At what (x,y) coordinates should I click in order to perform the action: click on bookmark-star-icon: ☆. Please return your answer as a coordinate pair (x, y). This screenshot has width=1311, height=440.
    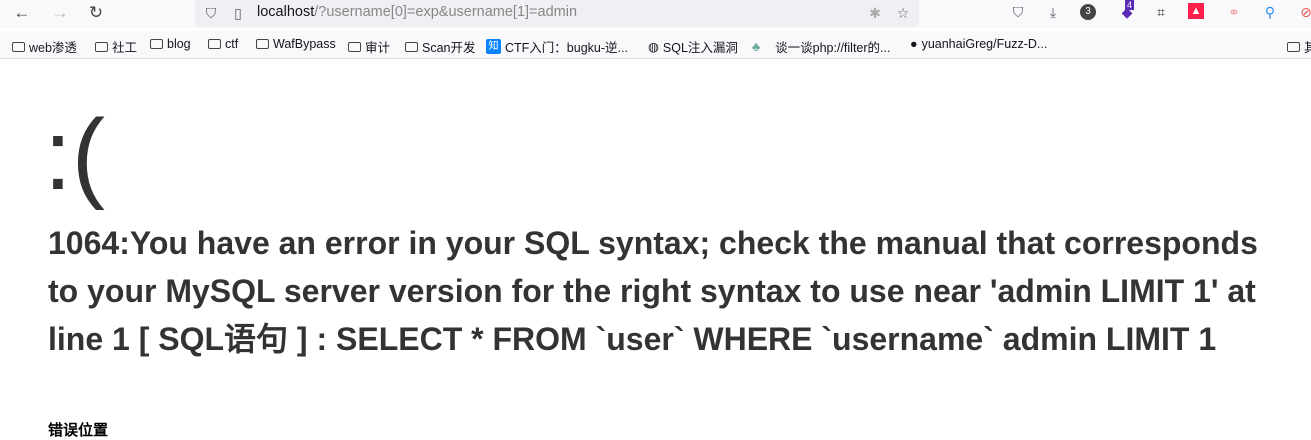
    Looking at the image, I should click on (903, 13).